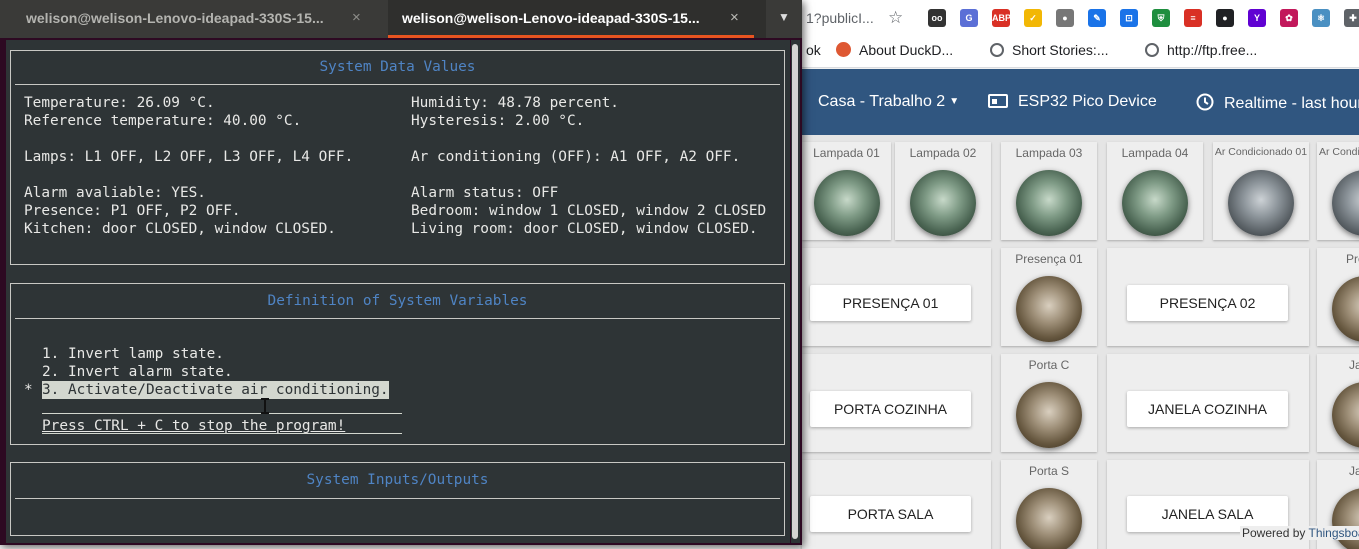 This screenshot has height=549, width=1359. What do you see at coordinates (1289, 18) in the screenshot?
I see `color-icon: ✿` at bounding box center [1289, 18].